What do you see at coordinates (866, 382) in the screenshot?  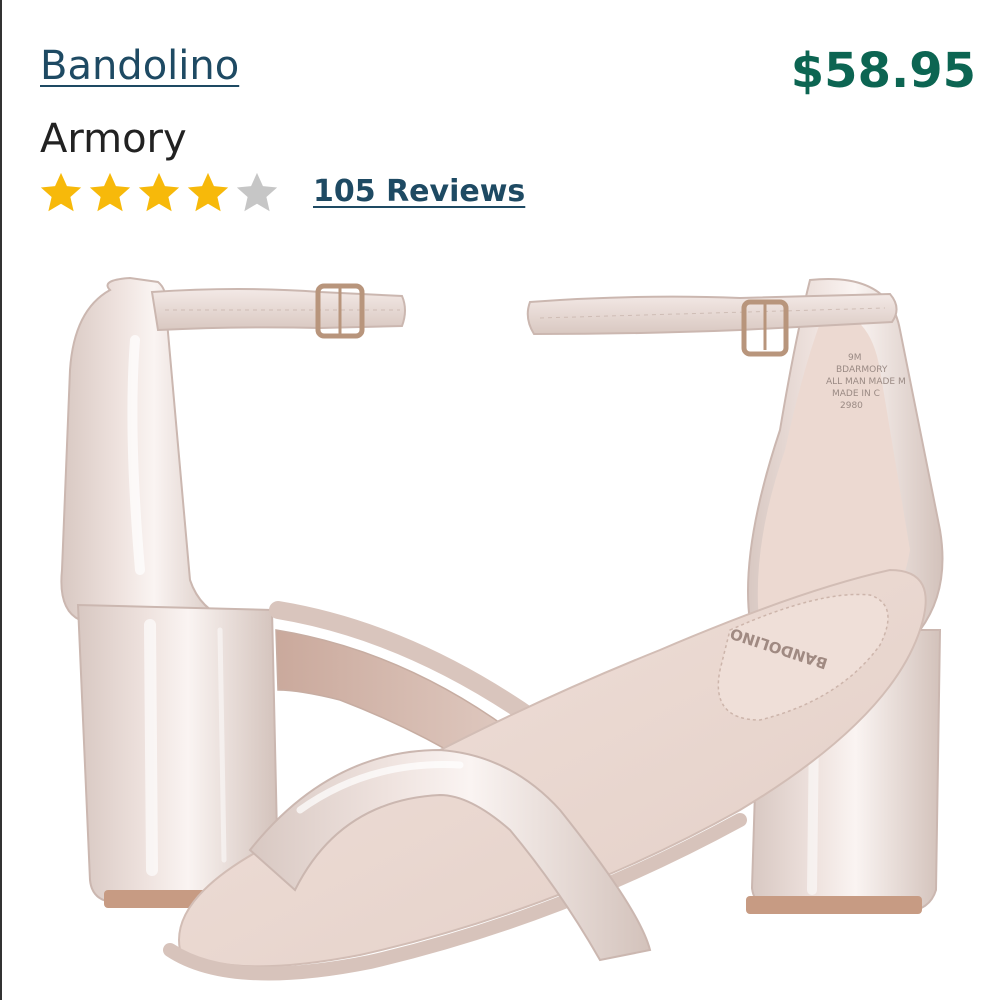 I see `label-material: ALL MAN MADE M` at bounding box center [866, 382].